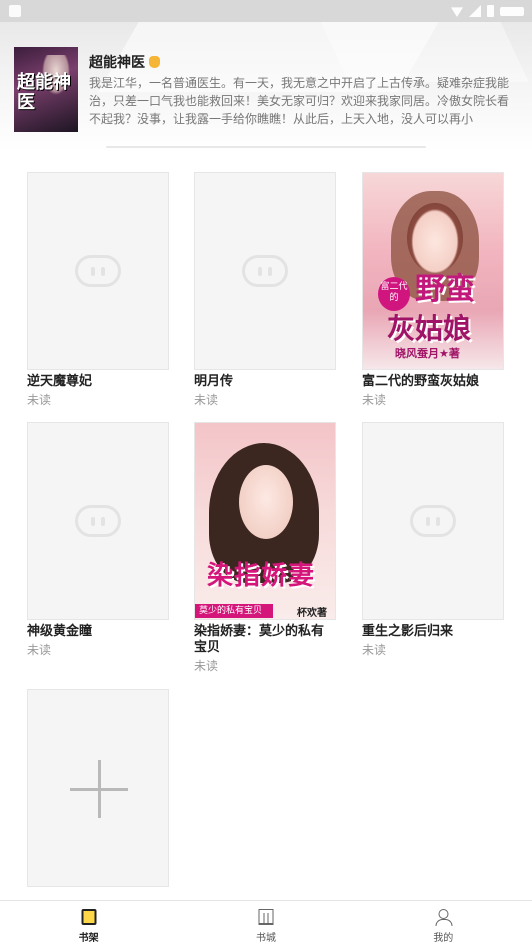 Image resolution: width=532 pixels, height=944 pixels. I want to click on battery-icon, so click(490, 11).